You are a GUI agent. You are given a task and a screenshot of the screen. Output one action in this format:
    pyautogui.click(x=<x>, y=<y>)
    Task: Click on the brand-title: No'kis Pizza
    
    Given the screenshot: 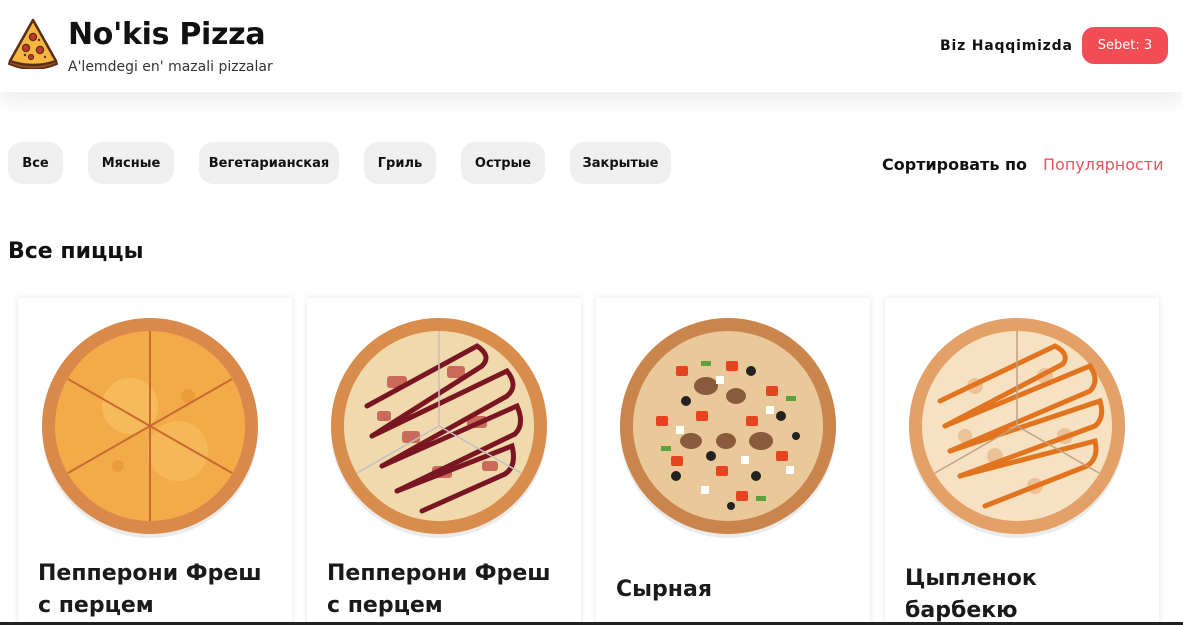 What is the action you would take?
    pyautogui.click(x=167, y=34)
    